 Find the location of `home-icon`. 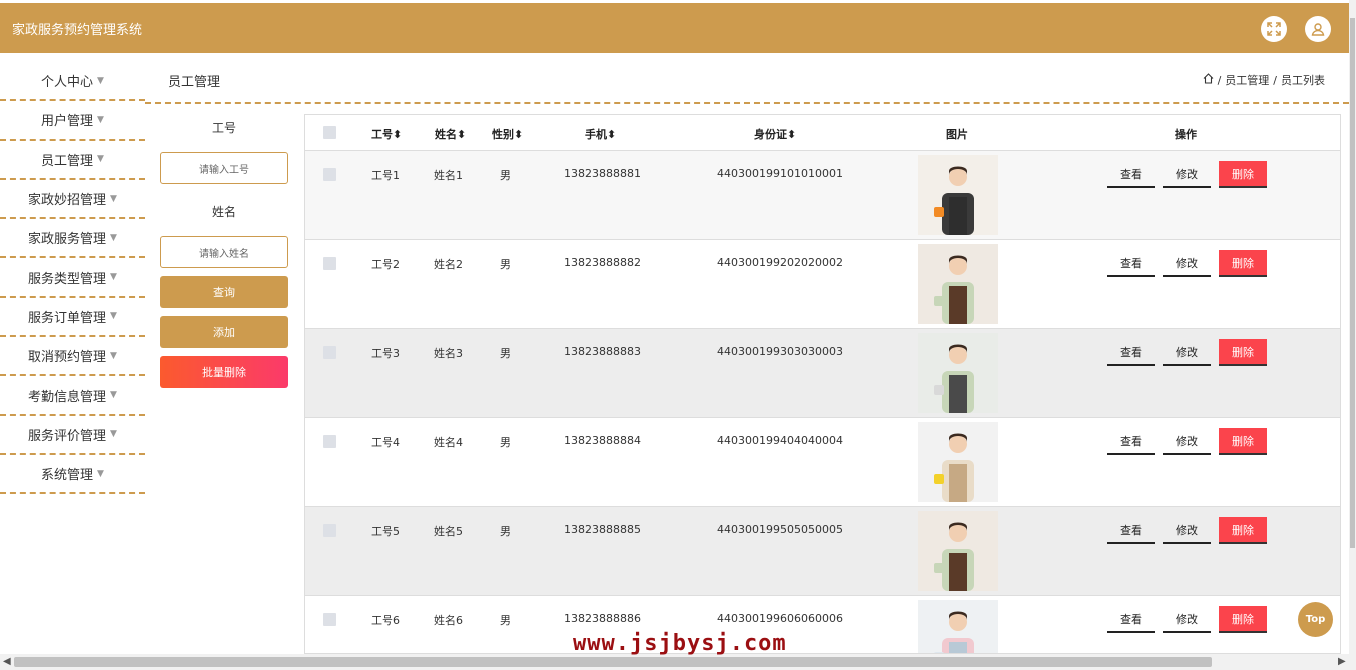

home-icon is located at coordinates (1208, 80).